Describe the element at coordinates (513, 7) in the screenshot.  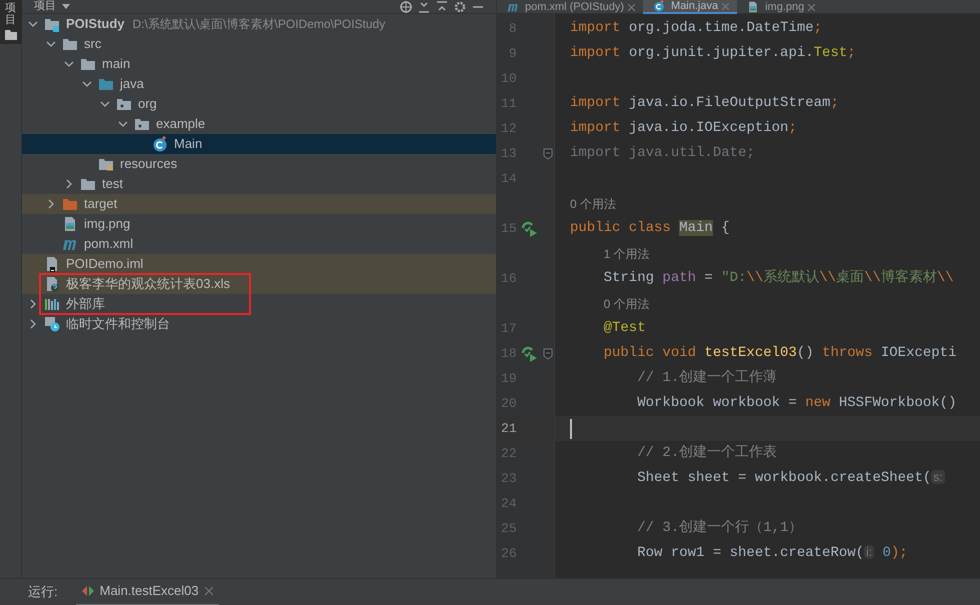
I see `maven-icon` at that location.